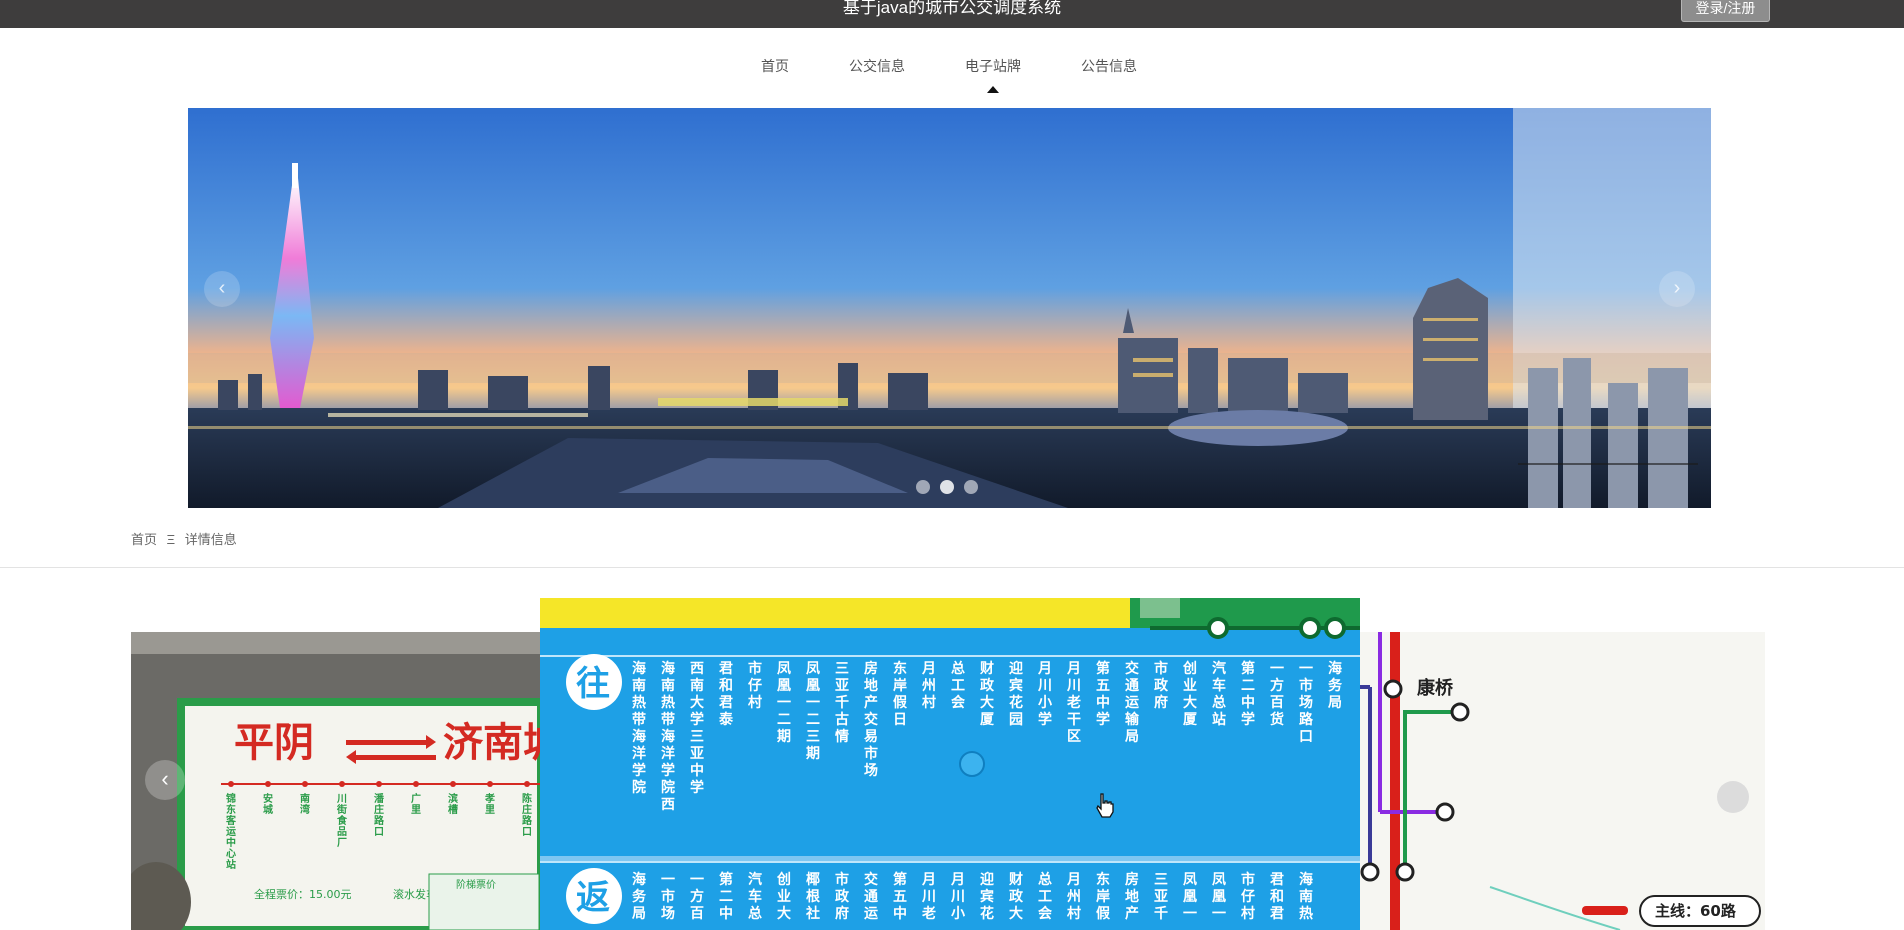 This screenshot has width=1904, height=930. Describe the element at coordinates (171, 539) in the screenshot. I see `breadcrumb-separator-icon: Ξ` at that location.